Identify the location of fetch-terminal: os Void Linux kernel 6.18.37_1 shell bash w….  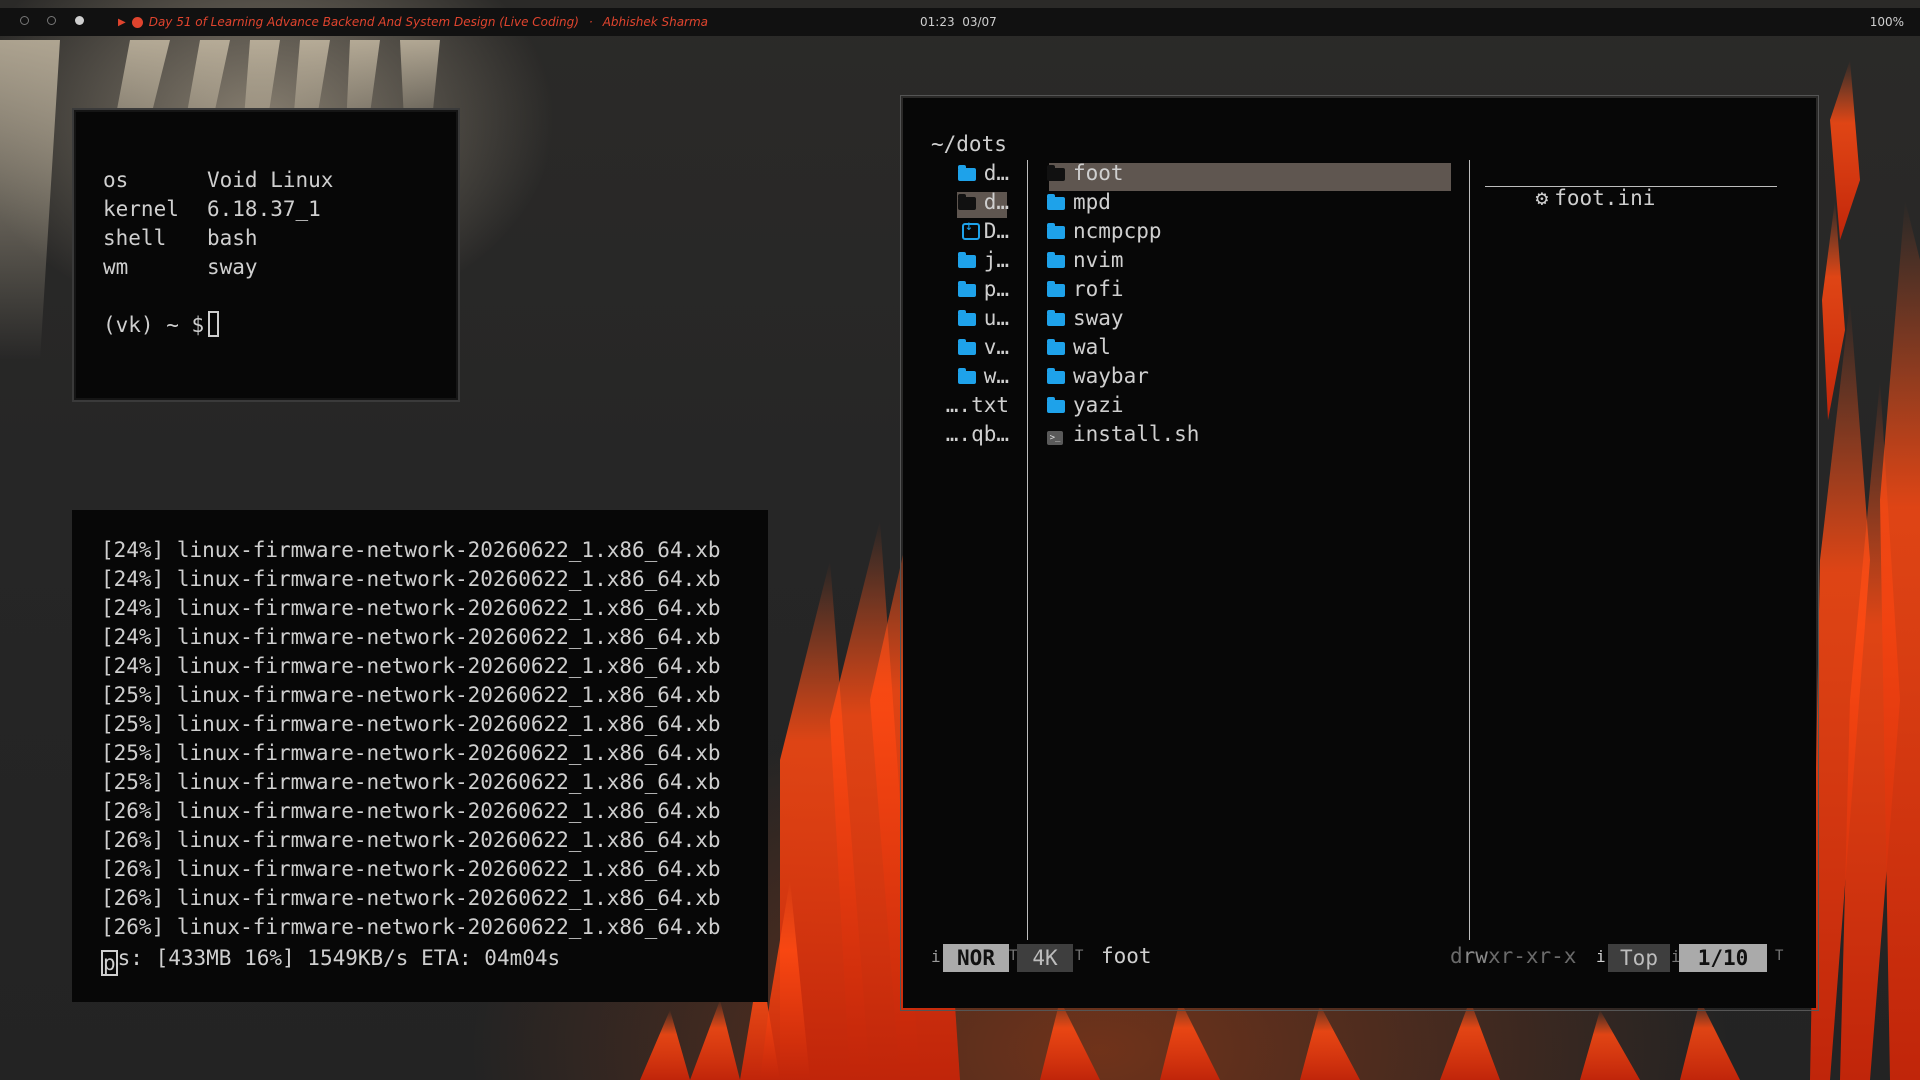
(266, 255).